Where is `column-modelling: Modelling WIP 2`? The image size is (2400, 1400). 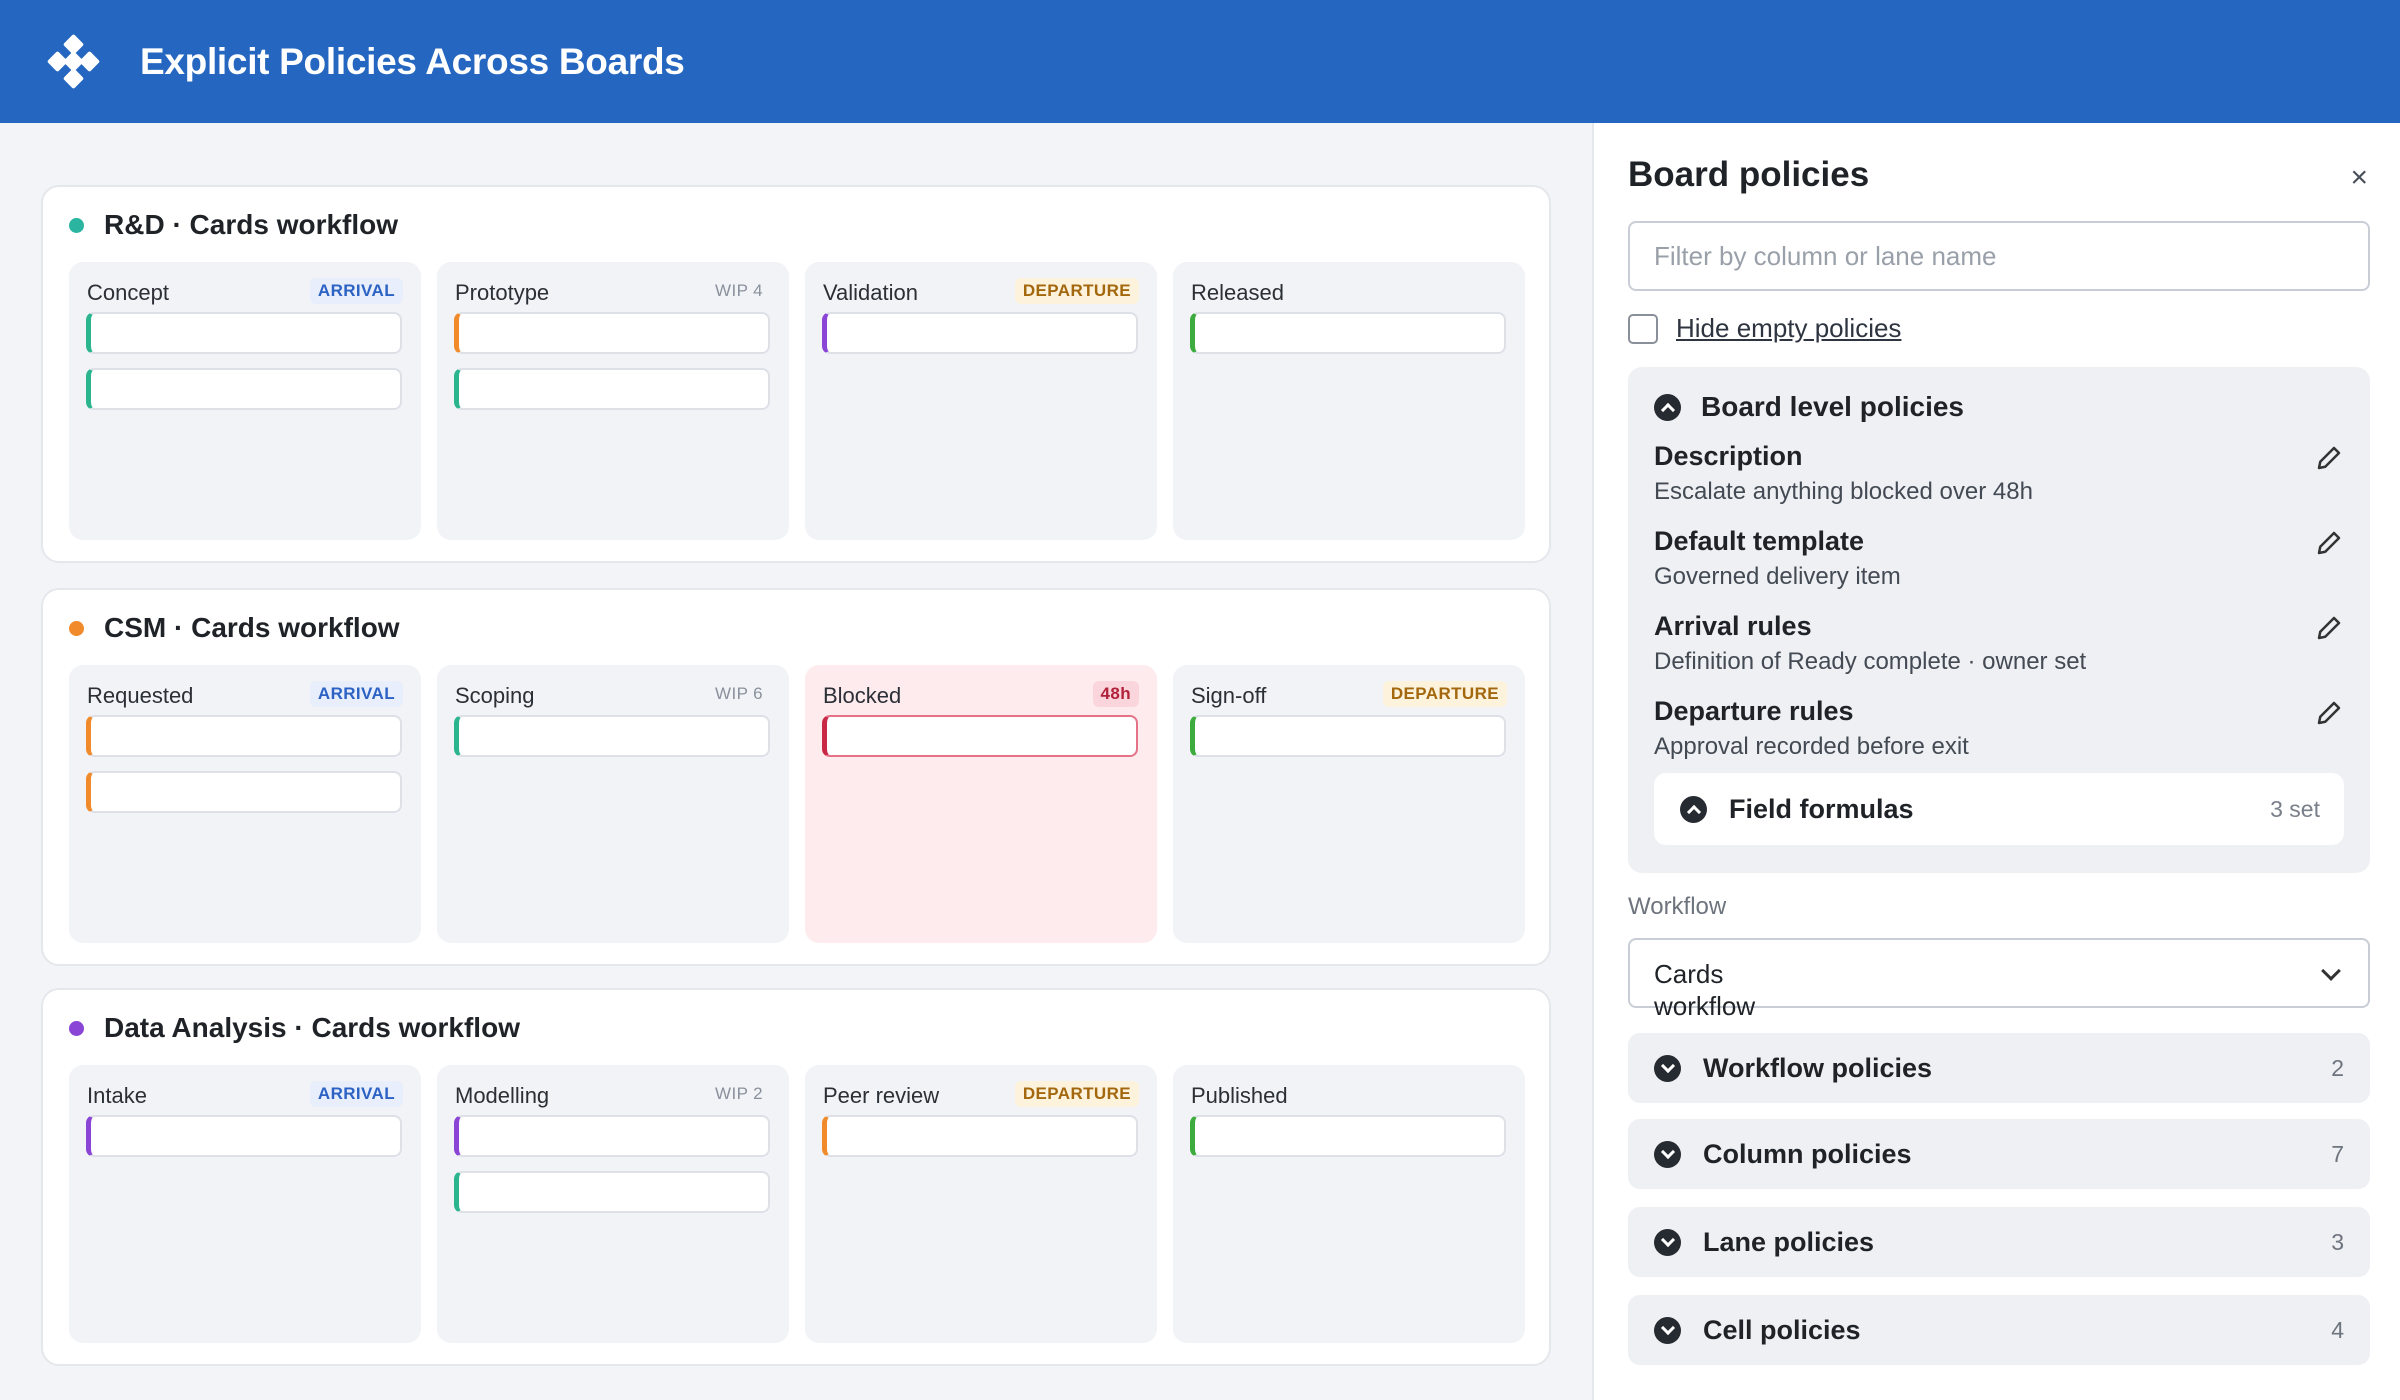
column-modelling: Modelling WIP 2 is located at coordinates (613, 1204).